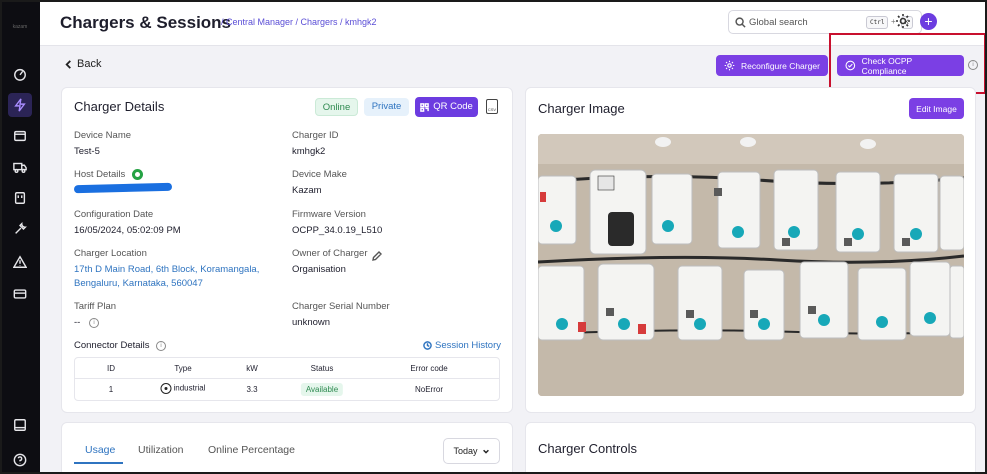 The width and height of the screenshot is (987, 474). I want to click on device-name-label: Device Name, so click(103, 135).